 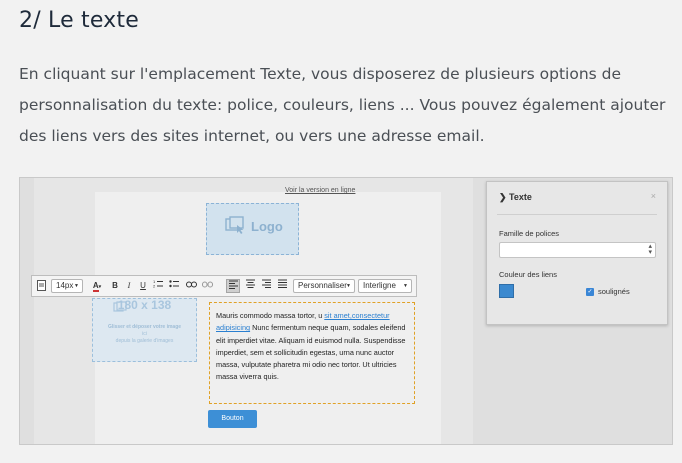 I want to click on align-center-icon, so click(x=250, y=283).